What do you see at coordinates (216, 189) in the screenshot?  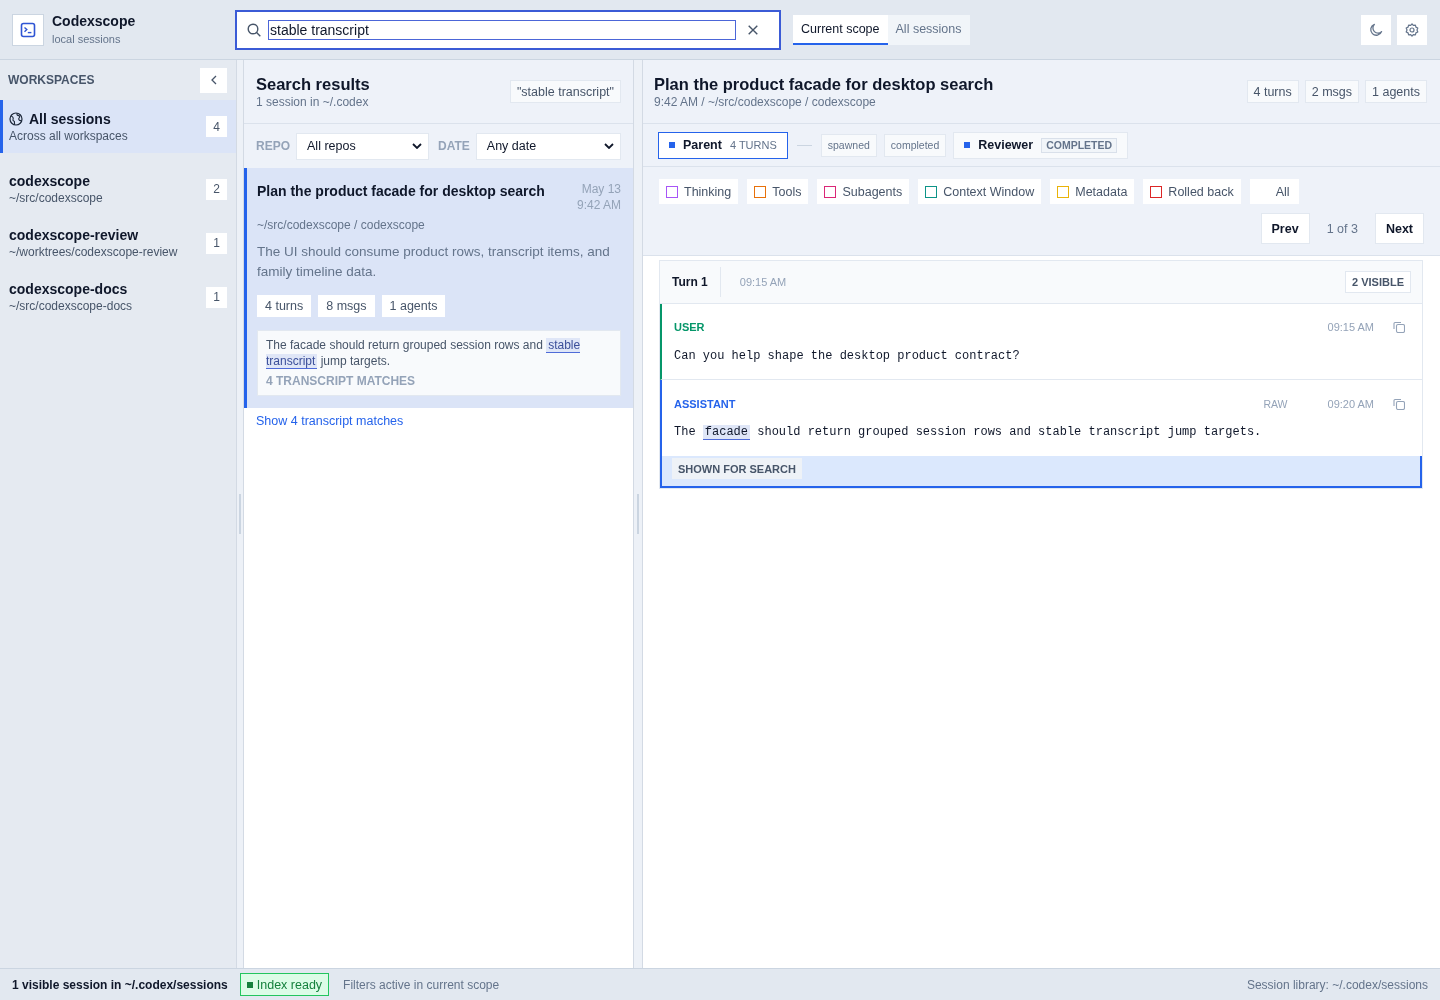 I see `count-badge: 2` at bounding box center [216, 189].